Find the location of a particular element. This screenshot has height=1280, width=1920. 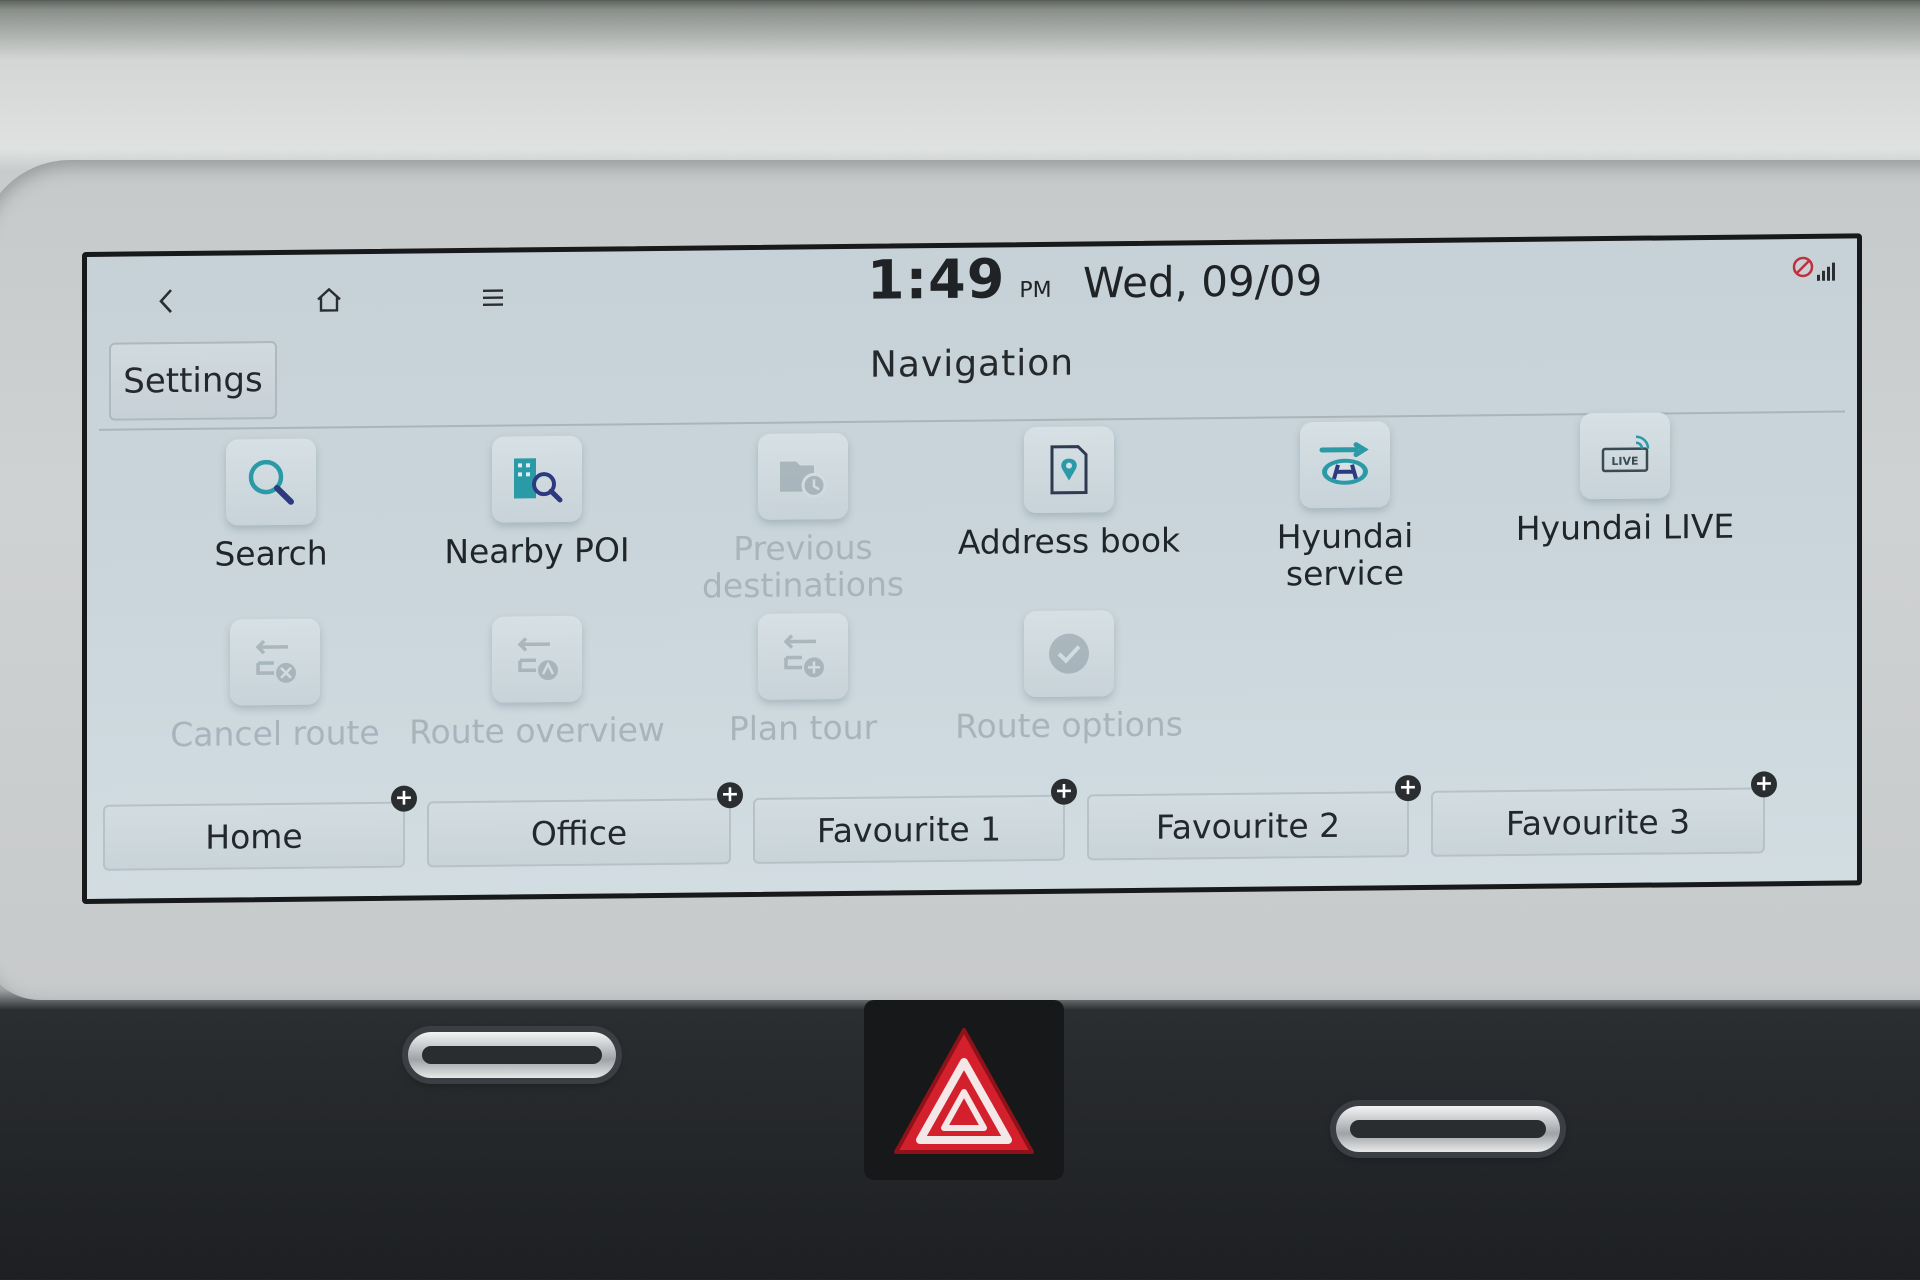

home-button is located at coordinates (329, 299).